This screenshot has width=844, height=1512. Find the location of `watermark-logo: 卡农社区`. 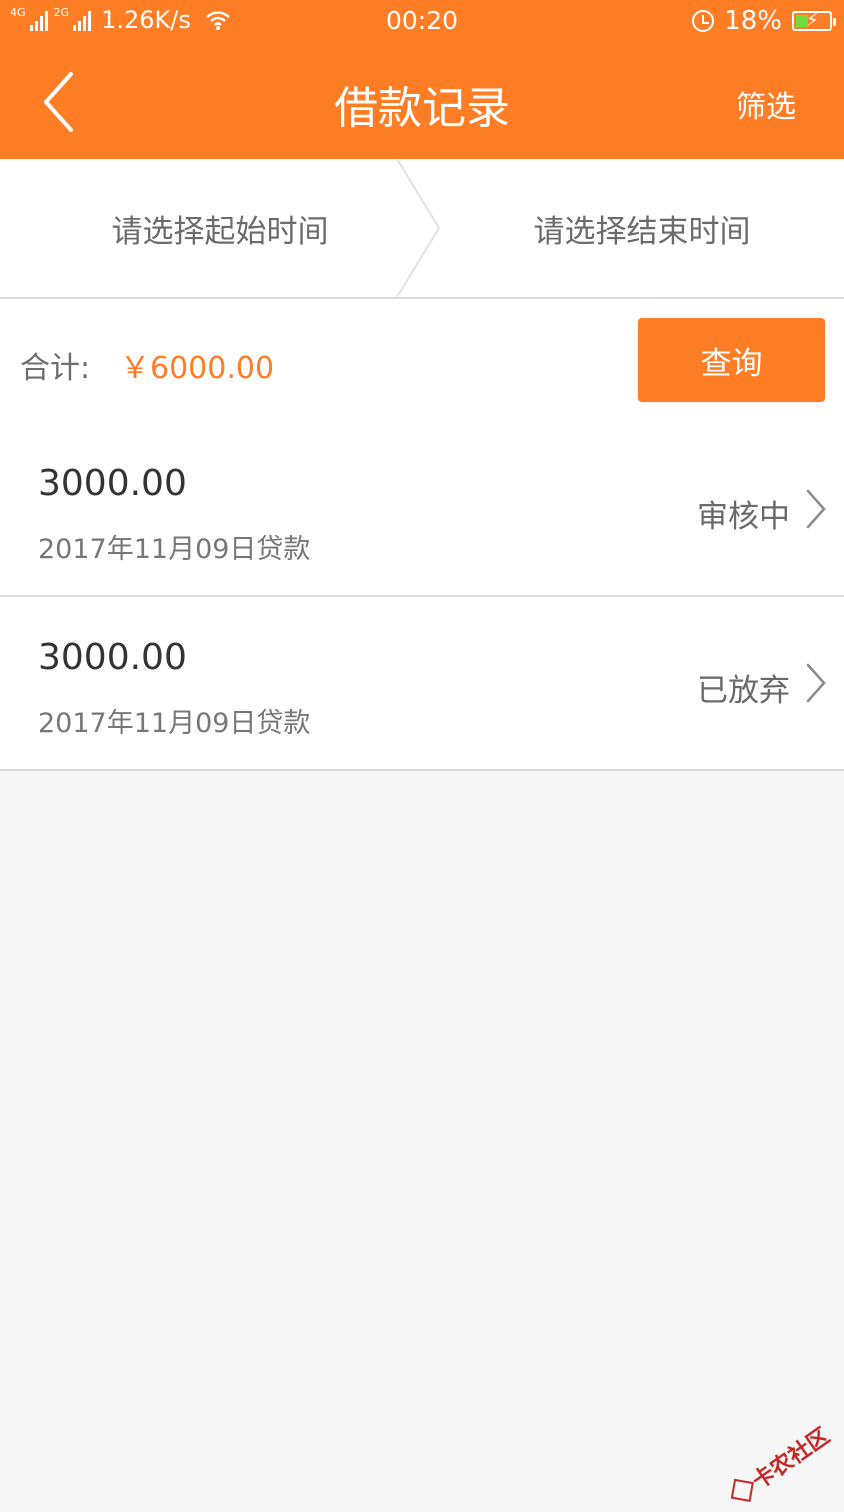

watermark-logo: 卡农社区 is located at coordinates (780, 1464).